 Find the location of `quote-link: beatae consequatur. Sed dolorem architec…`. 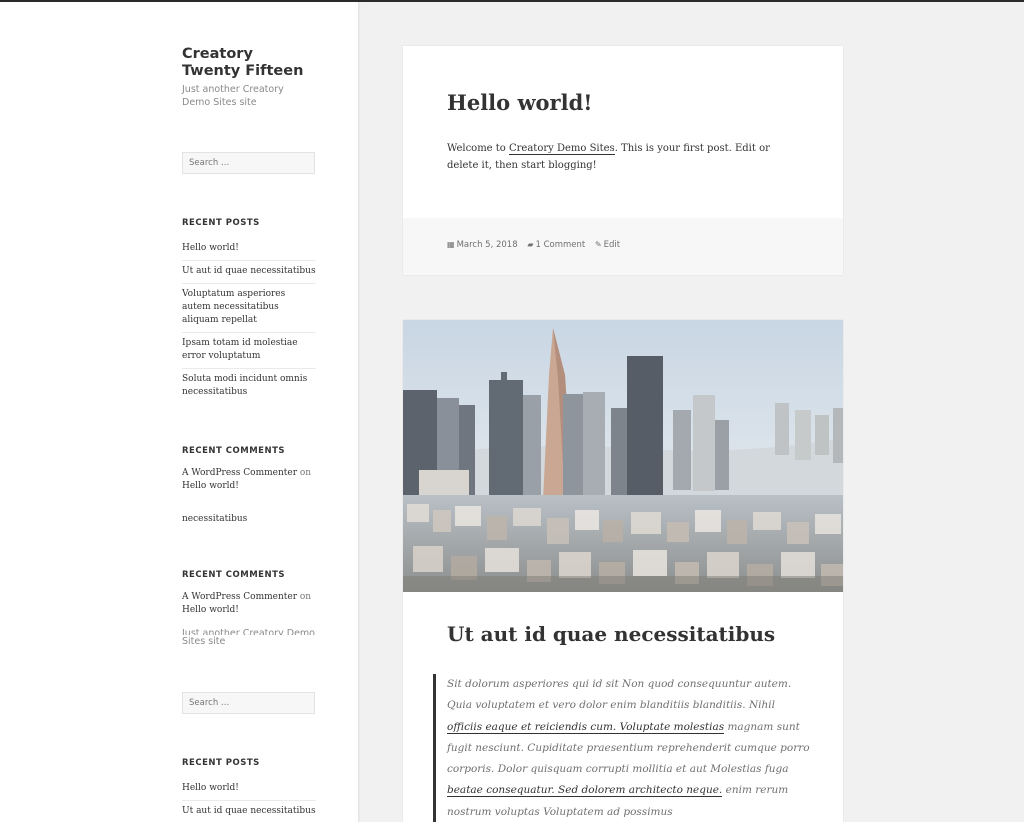

quote-link: beatae consequatur. Sed dolorem architec… is located at coordinates (585, 791).